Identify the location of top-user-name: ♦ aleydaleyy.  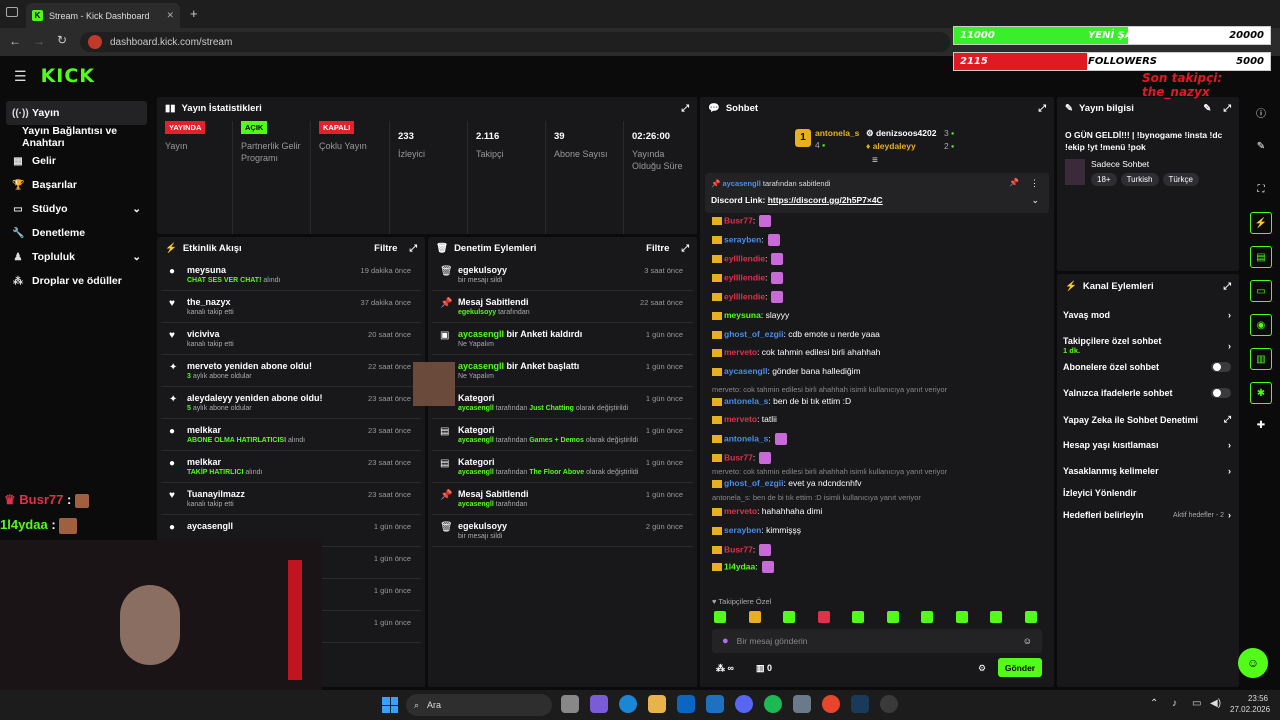
(891, 146).